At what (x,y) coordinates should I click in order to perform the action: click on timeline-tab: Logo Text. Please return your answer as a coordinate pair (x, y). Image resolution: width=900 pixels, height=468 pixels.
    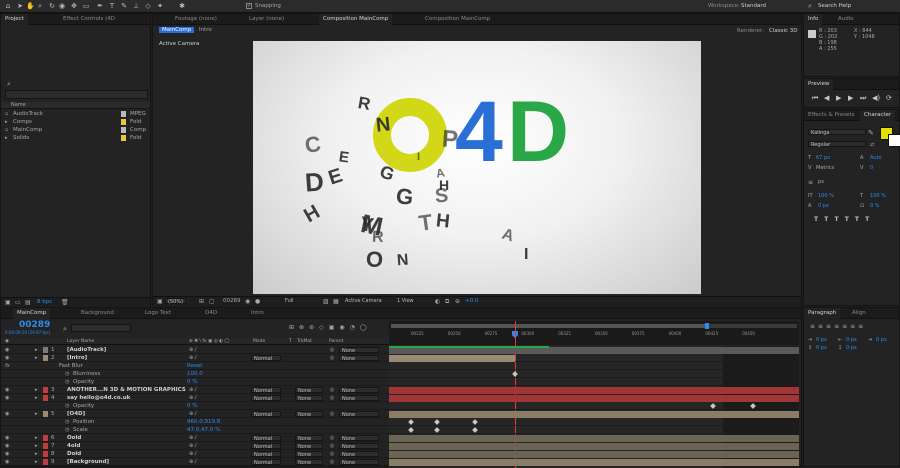
    Looking at the image, I should click on (158, 313).